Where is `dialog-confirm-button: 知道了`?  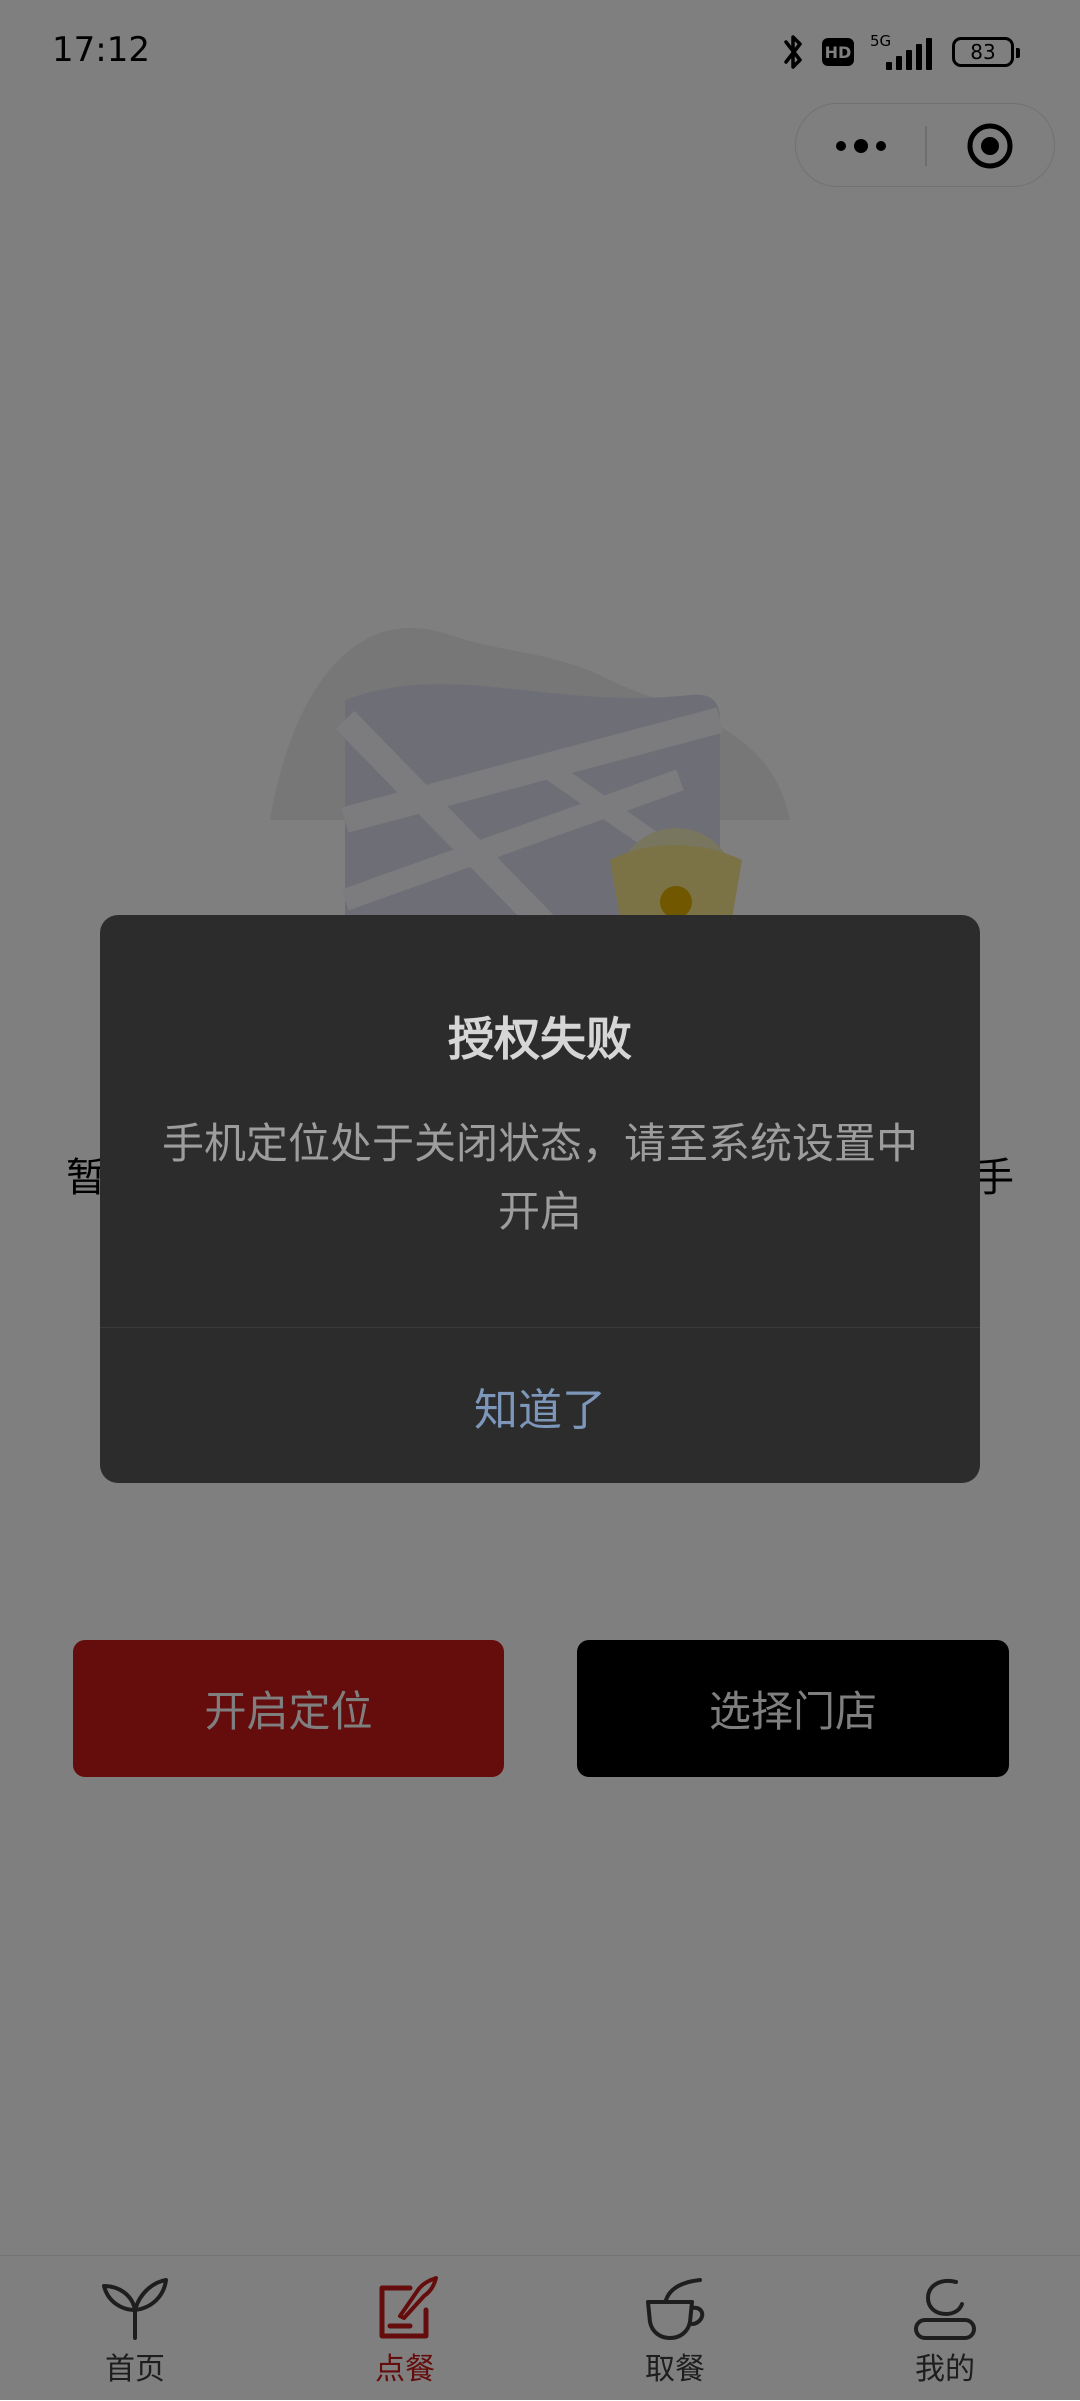 dialog-confirm-button: 知道了 is located at coordinates (540, 1405).